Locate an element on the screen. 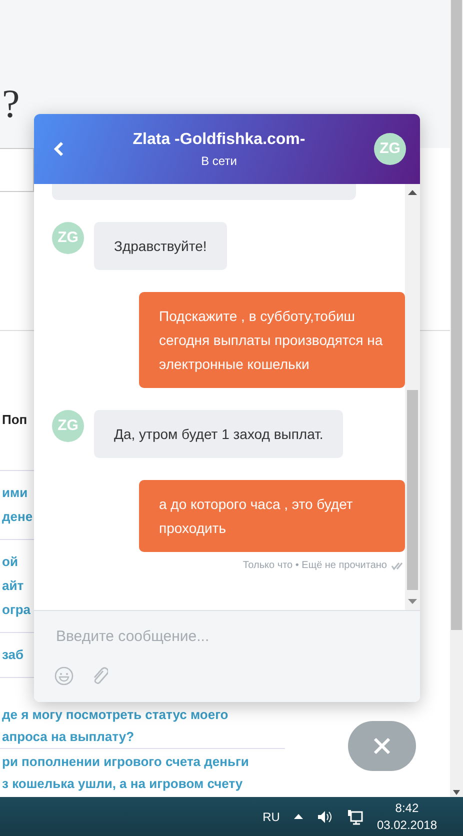  online-status: В сети is located at coordinates (219, 161).